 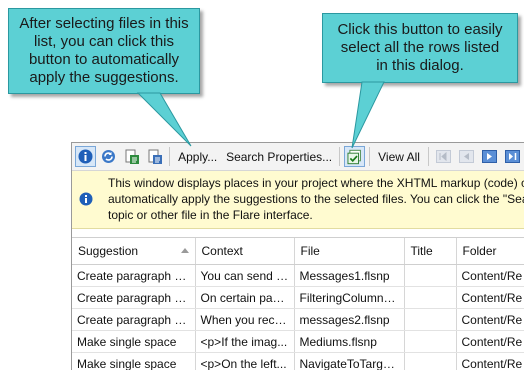 I want to click on cell-file: Mediums.flsnp, so click(x=349, y=342).